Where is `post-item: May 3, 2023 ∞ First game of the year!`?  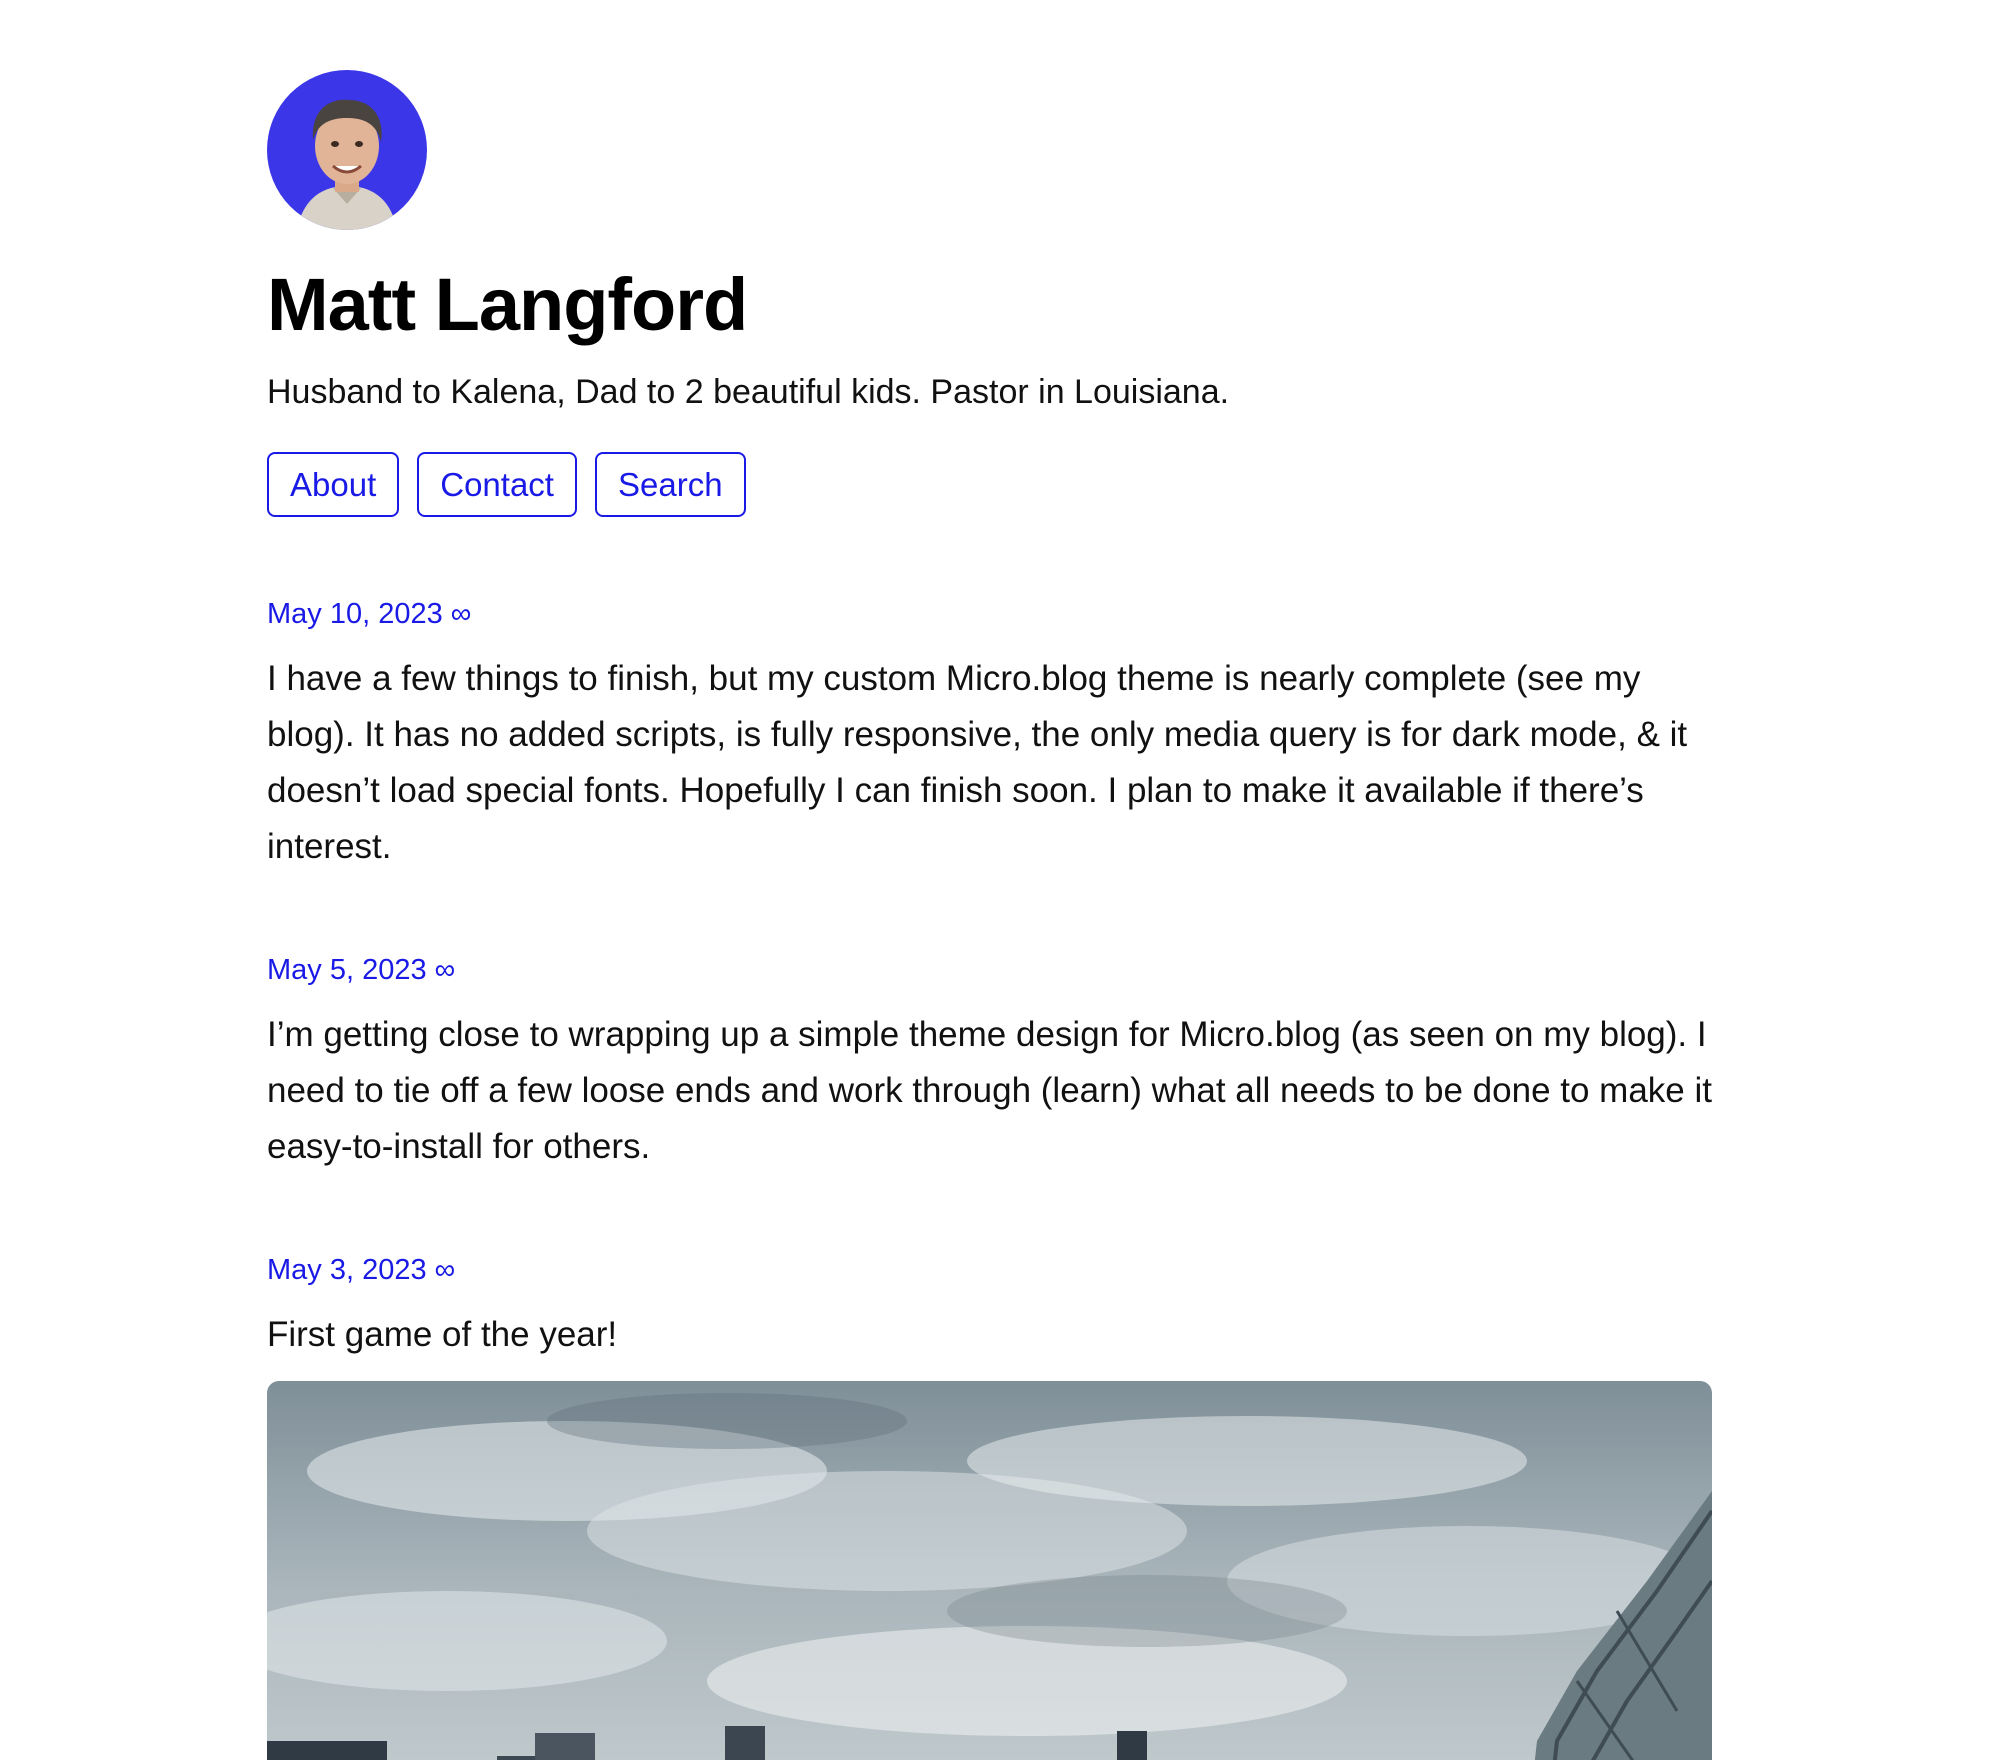 post-item: May 3, 2023 ∞ First game of the year! is located at coordinates (989, 1309).